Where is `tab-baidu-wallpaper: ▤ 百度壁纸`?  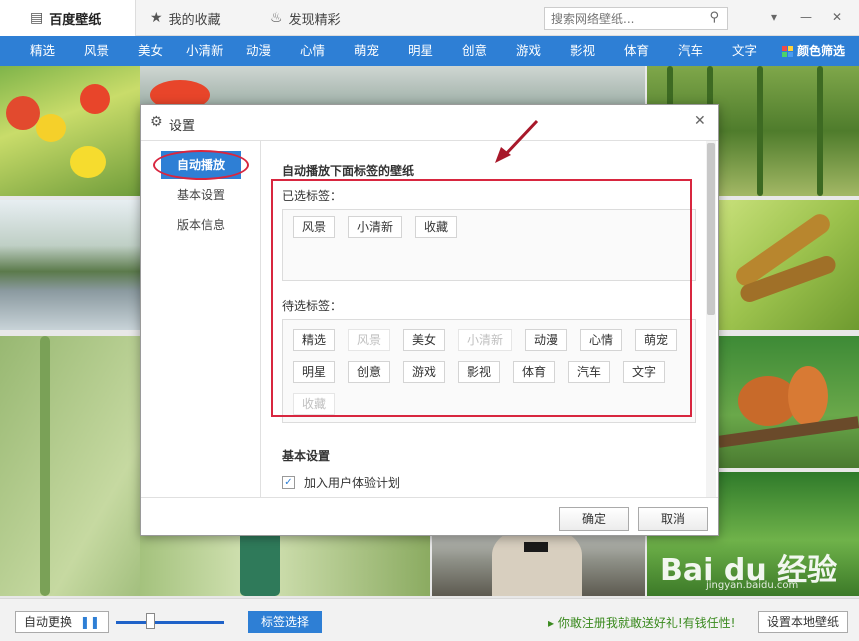 tab-baidu-wallpaper: ▤ 百度壁纸 is located at coordinates (68, 18).